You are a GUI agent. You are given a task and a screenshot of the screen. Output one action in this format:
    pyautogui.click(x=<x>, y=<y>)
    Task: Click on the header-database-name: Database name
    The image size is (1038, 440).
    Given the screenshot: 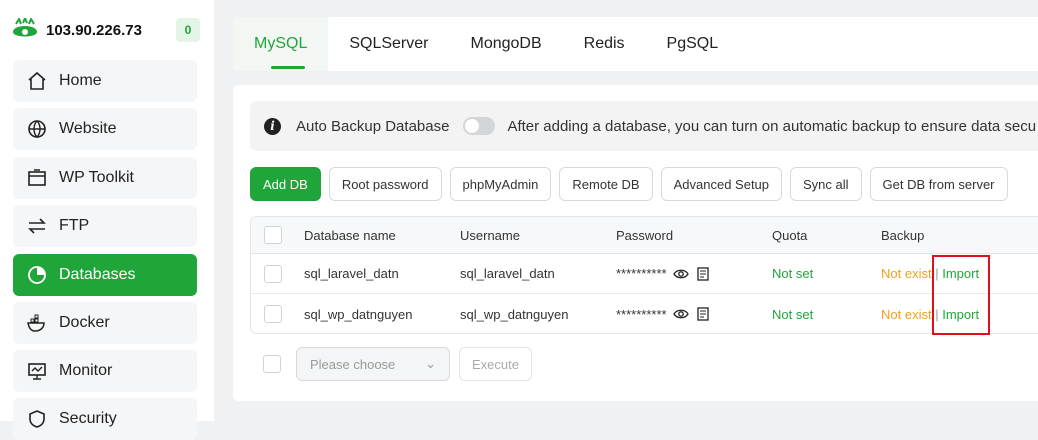 What is the action you would take?
    pyautogui.click(x=350, y=235)
    